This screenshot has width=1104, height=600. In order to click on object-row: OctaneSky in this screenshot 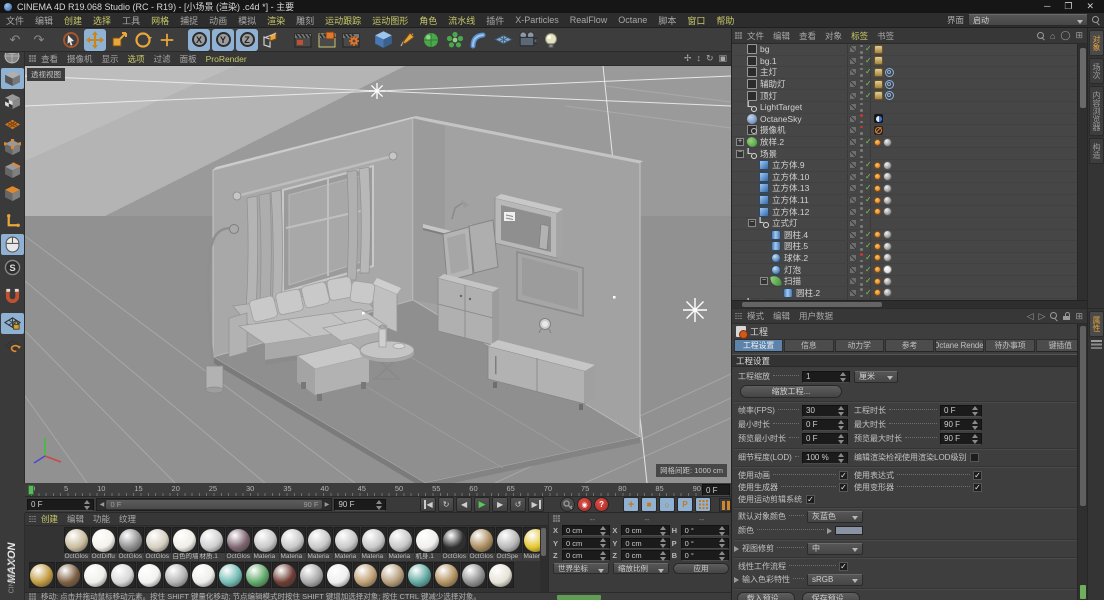, I will do `click(909, 119)`.